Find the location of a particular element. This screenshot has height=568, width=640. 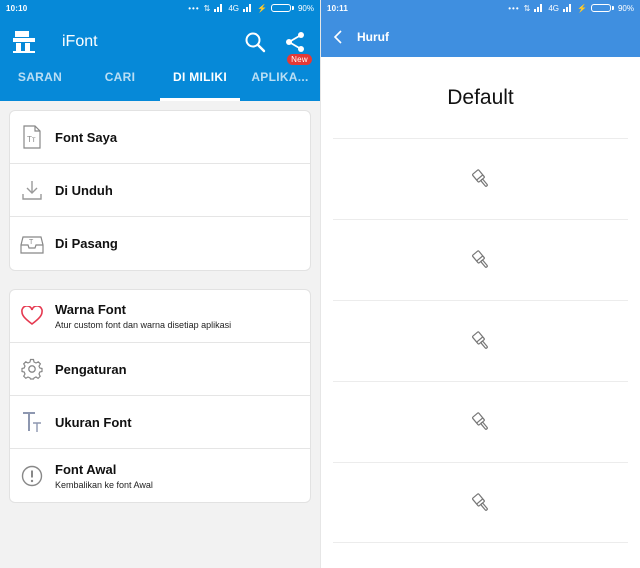

alert-icon is located at coordinates (32, 476).